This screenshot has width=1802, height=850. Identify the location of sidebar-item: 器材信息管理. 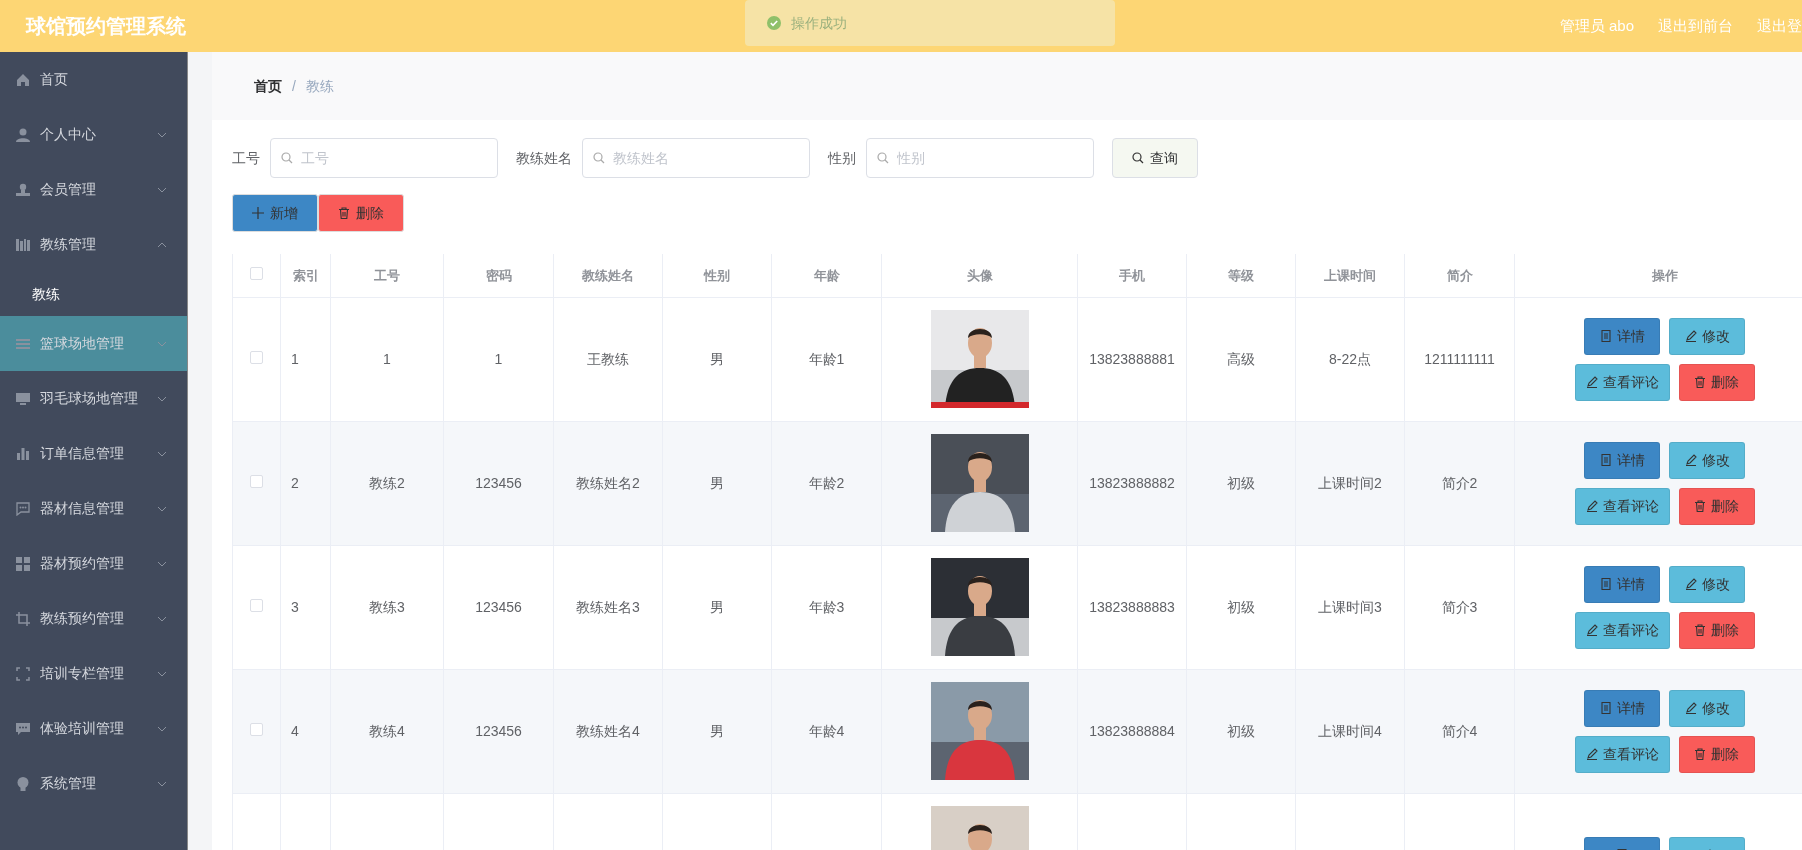
(93, 508).